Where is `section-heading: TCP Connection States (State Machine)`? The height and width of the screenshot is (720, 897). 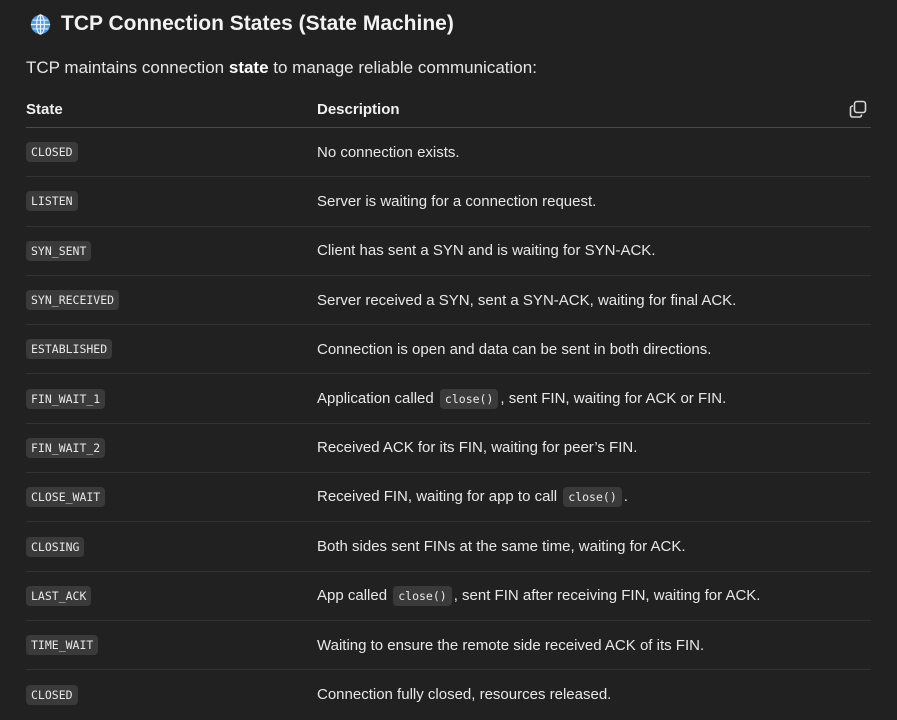
section-heading: TCP Connection States (State Machine) is located at coordinates (242, 24).